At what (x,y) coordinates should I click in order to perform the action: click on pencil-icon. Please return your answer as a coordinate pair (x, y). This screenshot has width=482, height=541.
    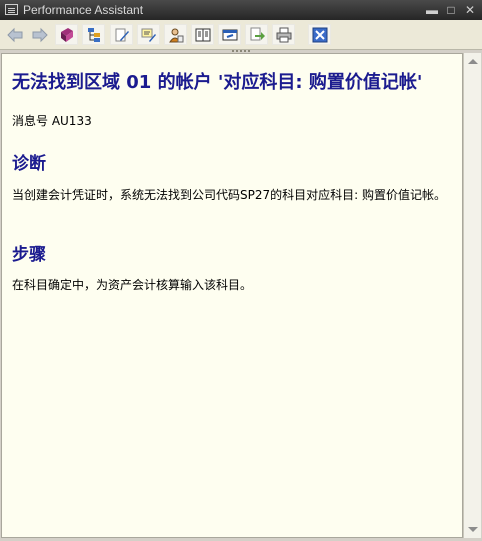
    Looking at the image, I should click on (122, 35).